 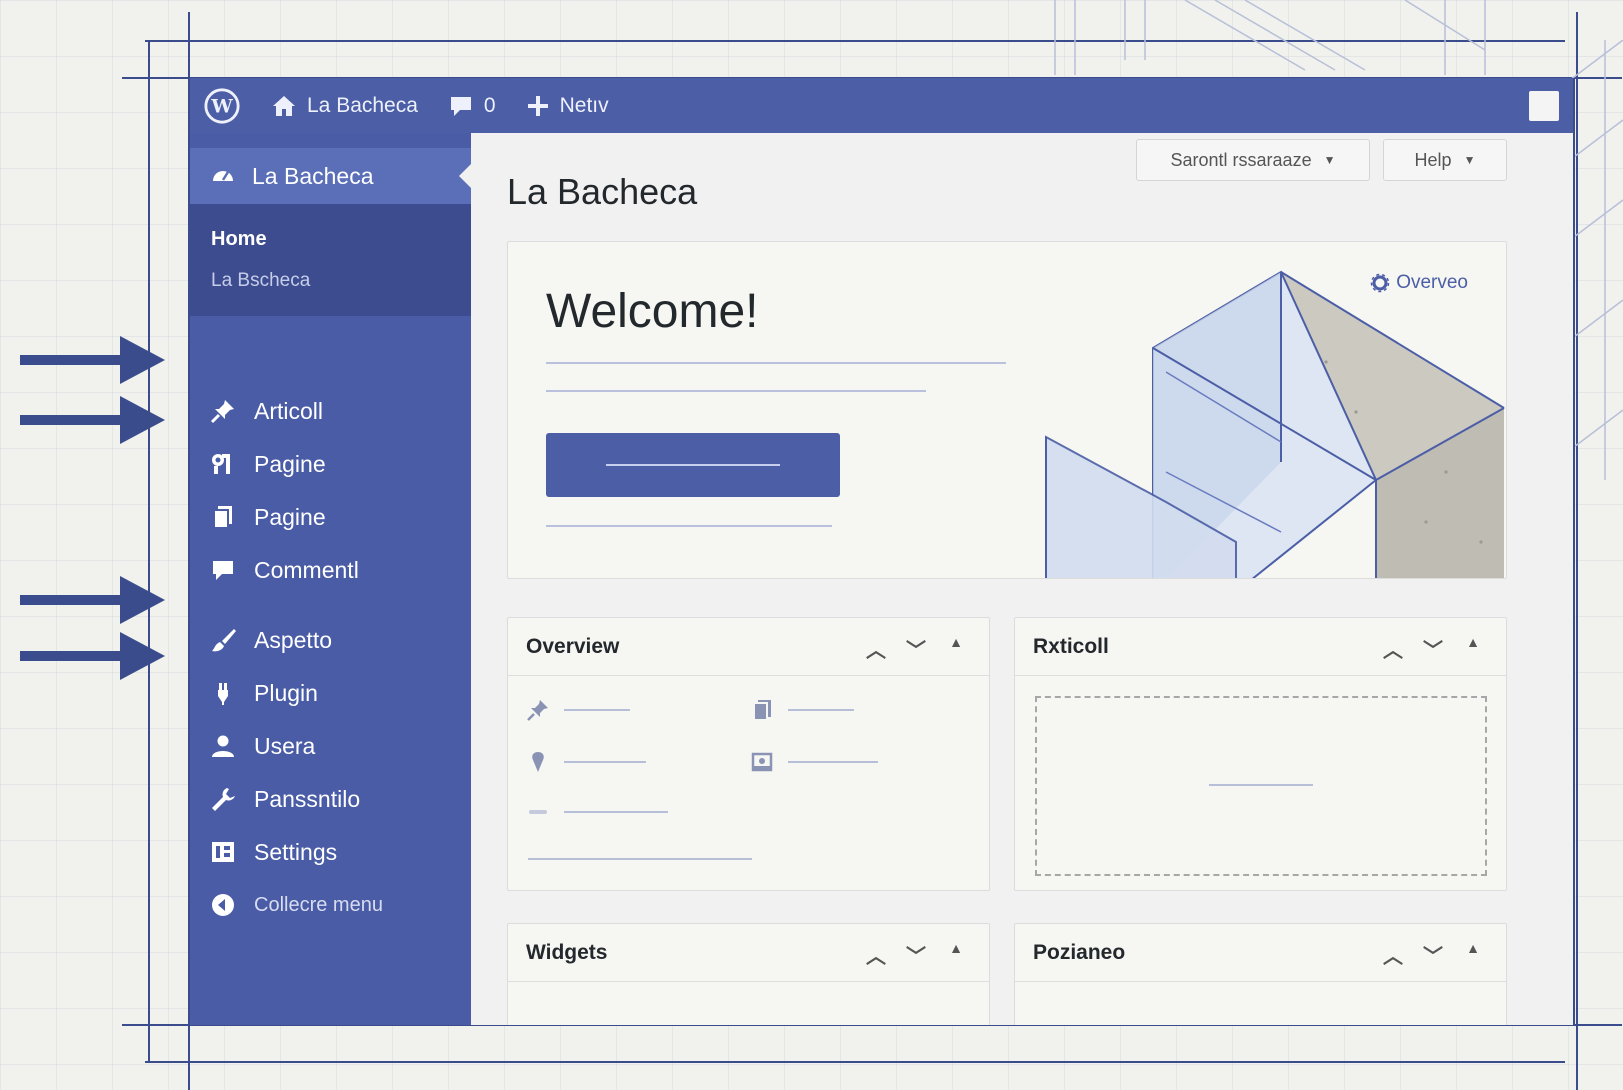 I want to click on annotation-arrow-articoli, so click(x=92, y=360).